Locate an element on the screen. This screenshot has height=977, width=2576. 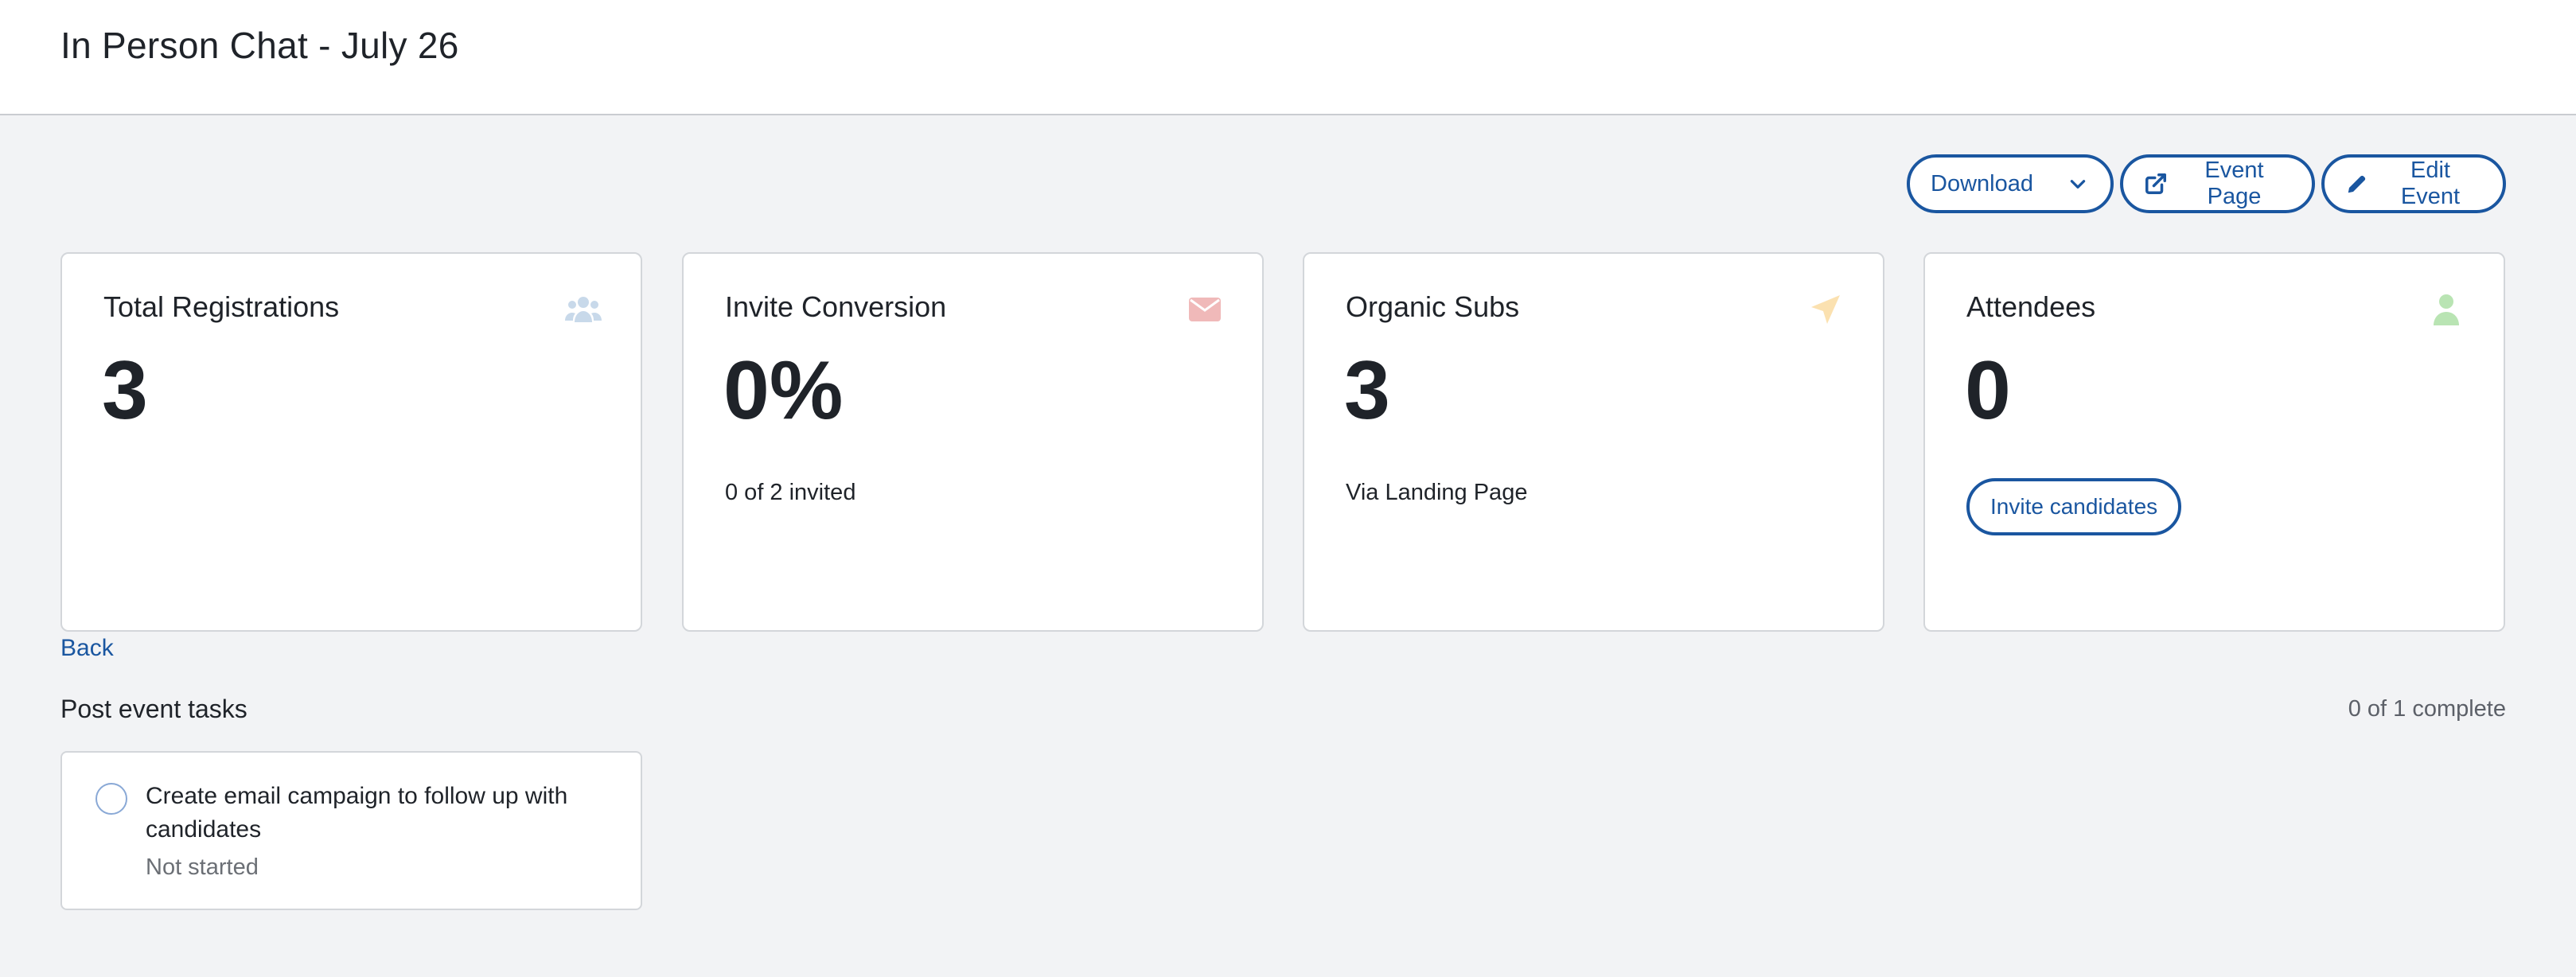
invite-candidates-button: Invite candidates is located at coordinates (2074, 506).